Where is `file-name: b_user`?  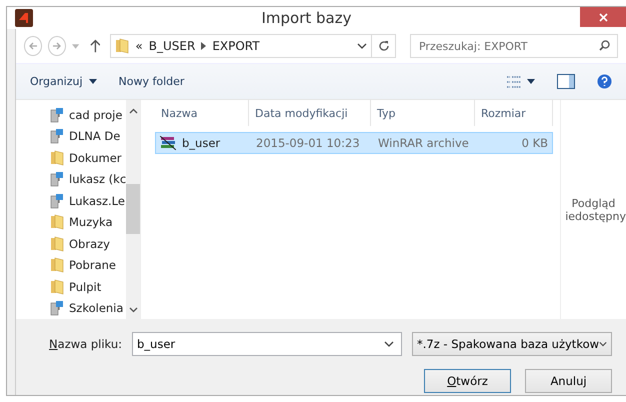
file-name: b_user is located at coordinates (201, 143).